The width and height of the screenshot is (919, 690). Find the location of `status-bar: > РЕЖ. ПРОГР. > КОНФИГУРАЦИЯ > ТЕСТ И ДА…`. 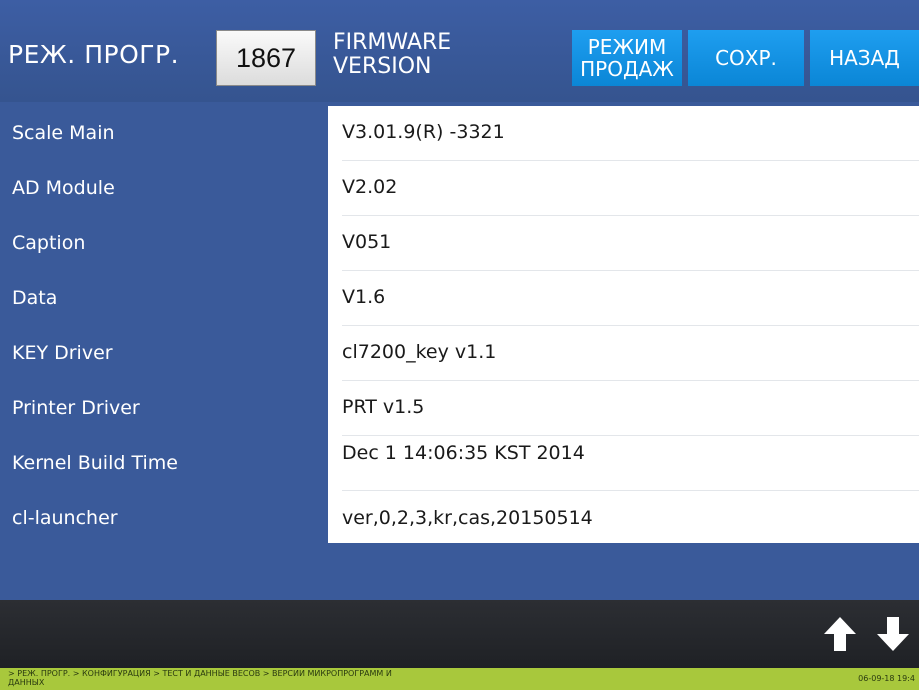

status-bar: > РЕЖ. ПРОГР. > КОНФИГУРАЦИЯ > ТЕСТ И ДА… is located at coordinates (459, 679).